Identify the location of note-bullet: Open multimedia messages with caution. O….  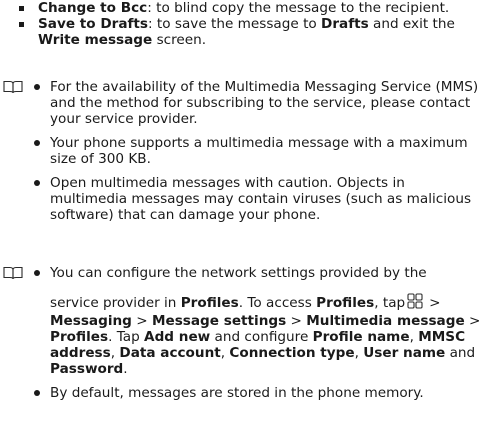
(244, 199).